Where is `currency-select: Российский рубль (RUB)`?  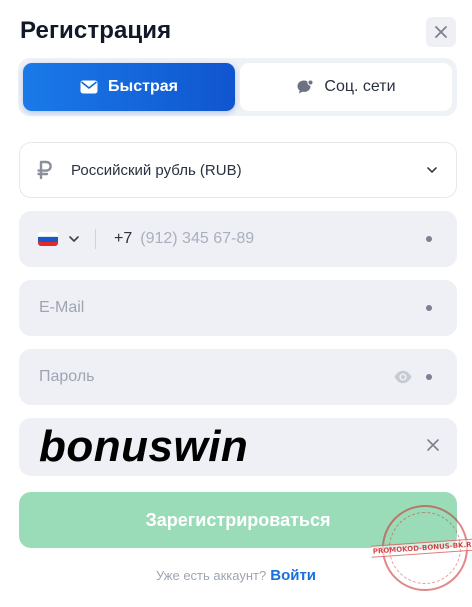
currency-select: Российский рубль (RUB) is located at coordinates (238, 170).